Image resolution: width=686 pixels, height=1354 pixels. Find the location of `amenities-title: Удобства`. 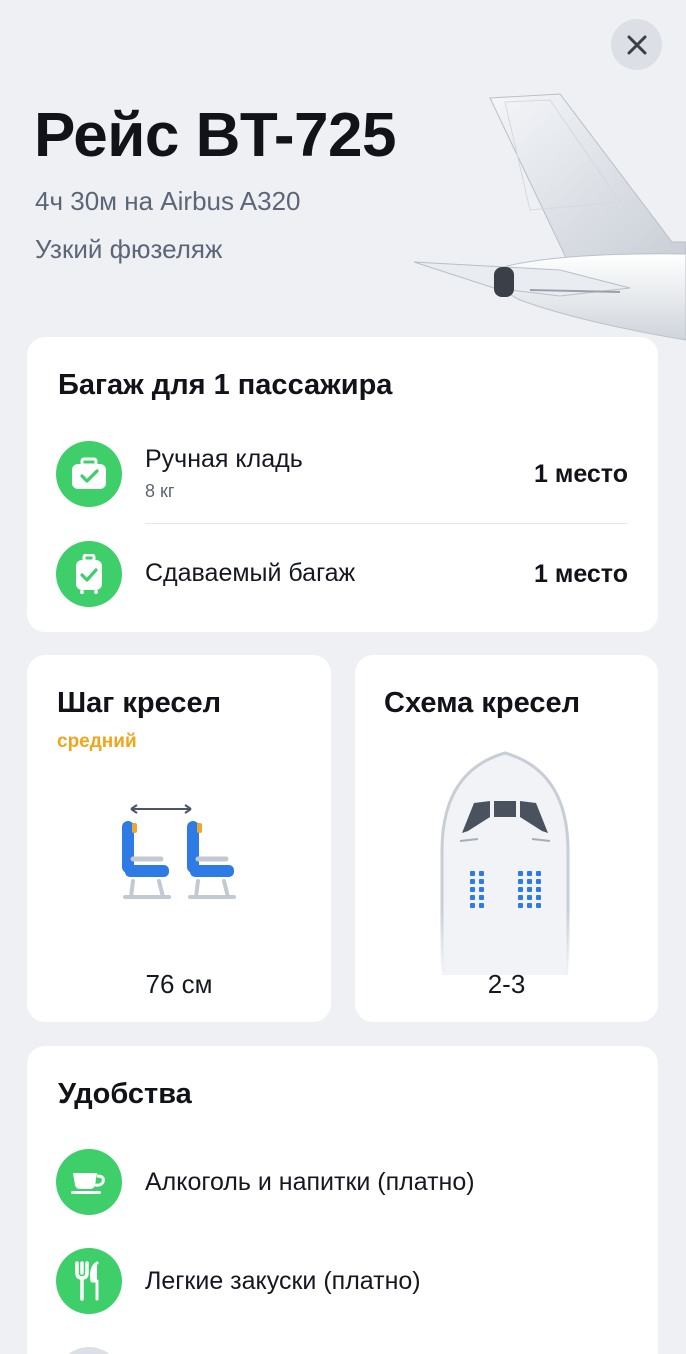

amenities-title: Удобства is located at coordinates (125, 1094).